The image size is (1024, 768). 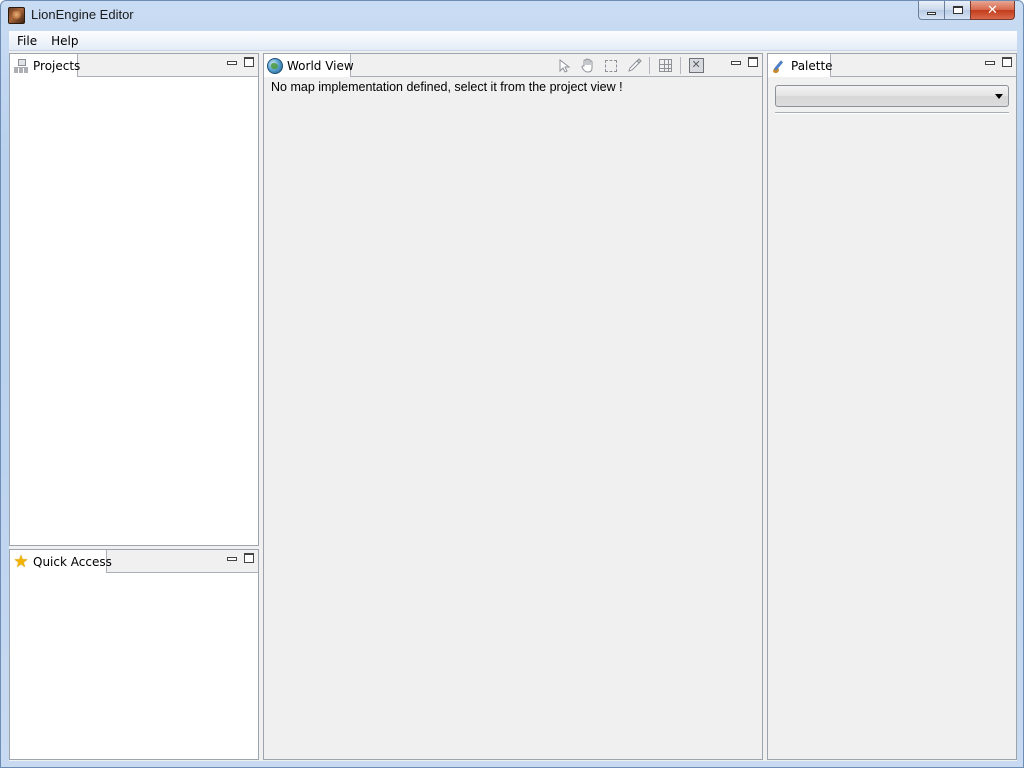 I want to click on palette-divider, so click(x=892, y=113).